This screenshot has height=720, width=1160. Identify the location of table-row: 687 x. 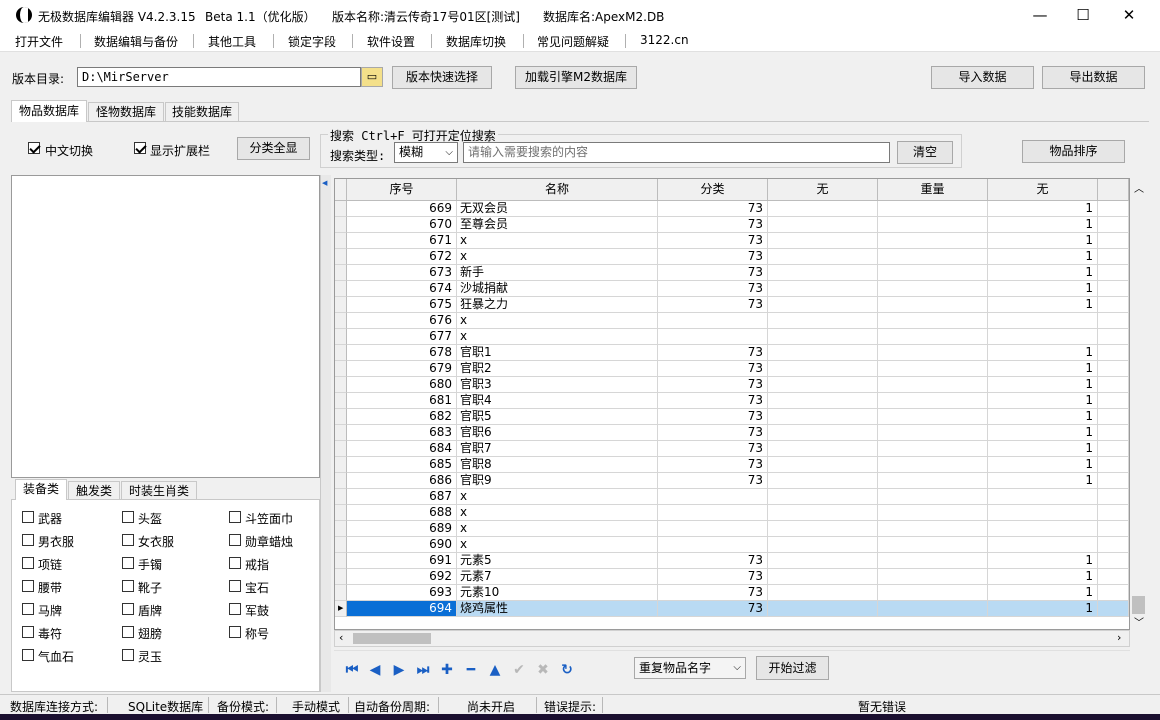
(732, 497).